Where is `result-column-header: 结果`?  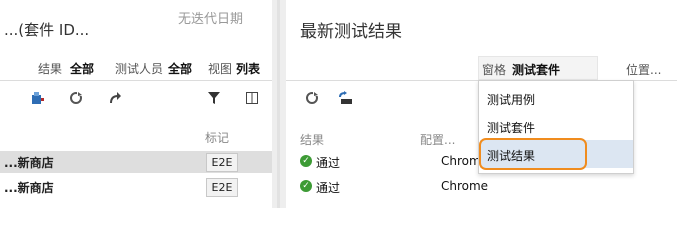
result-column-header: 结果 is located at coordinates (312, 140).